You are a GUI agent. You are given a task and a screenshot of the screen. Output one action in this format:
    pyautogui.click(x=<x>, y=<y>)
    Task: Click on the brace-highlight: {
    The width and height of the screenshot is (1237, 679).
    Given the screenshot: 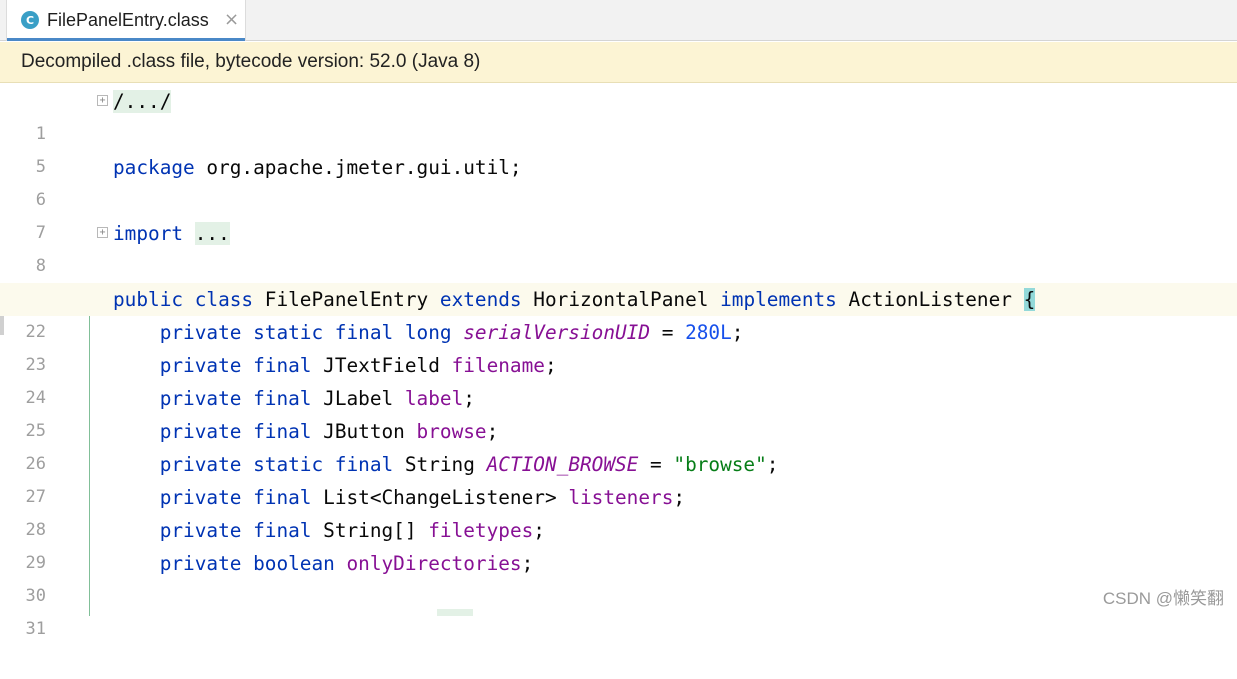 What is the action you would take?
    pyautogui.click(x=1029, y=299)
    